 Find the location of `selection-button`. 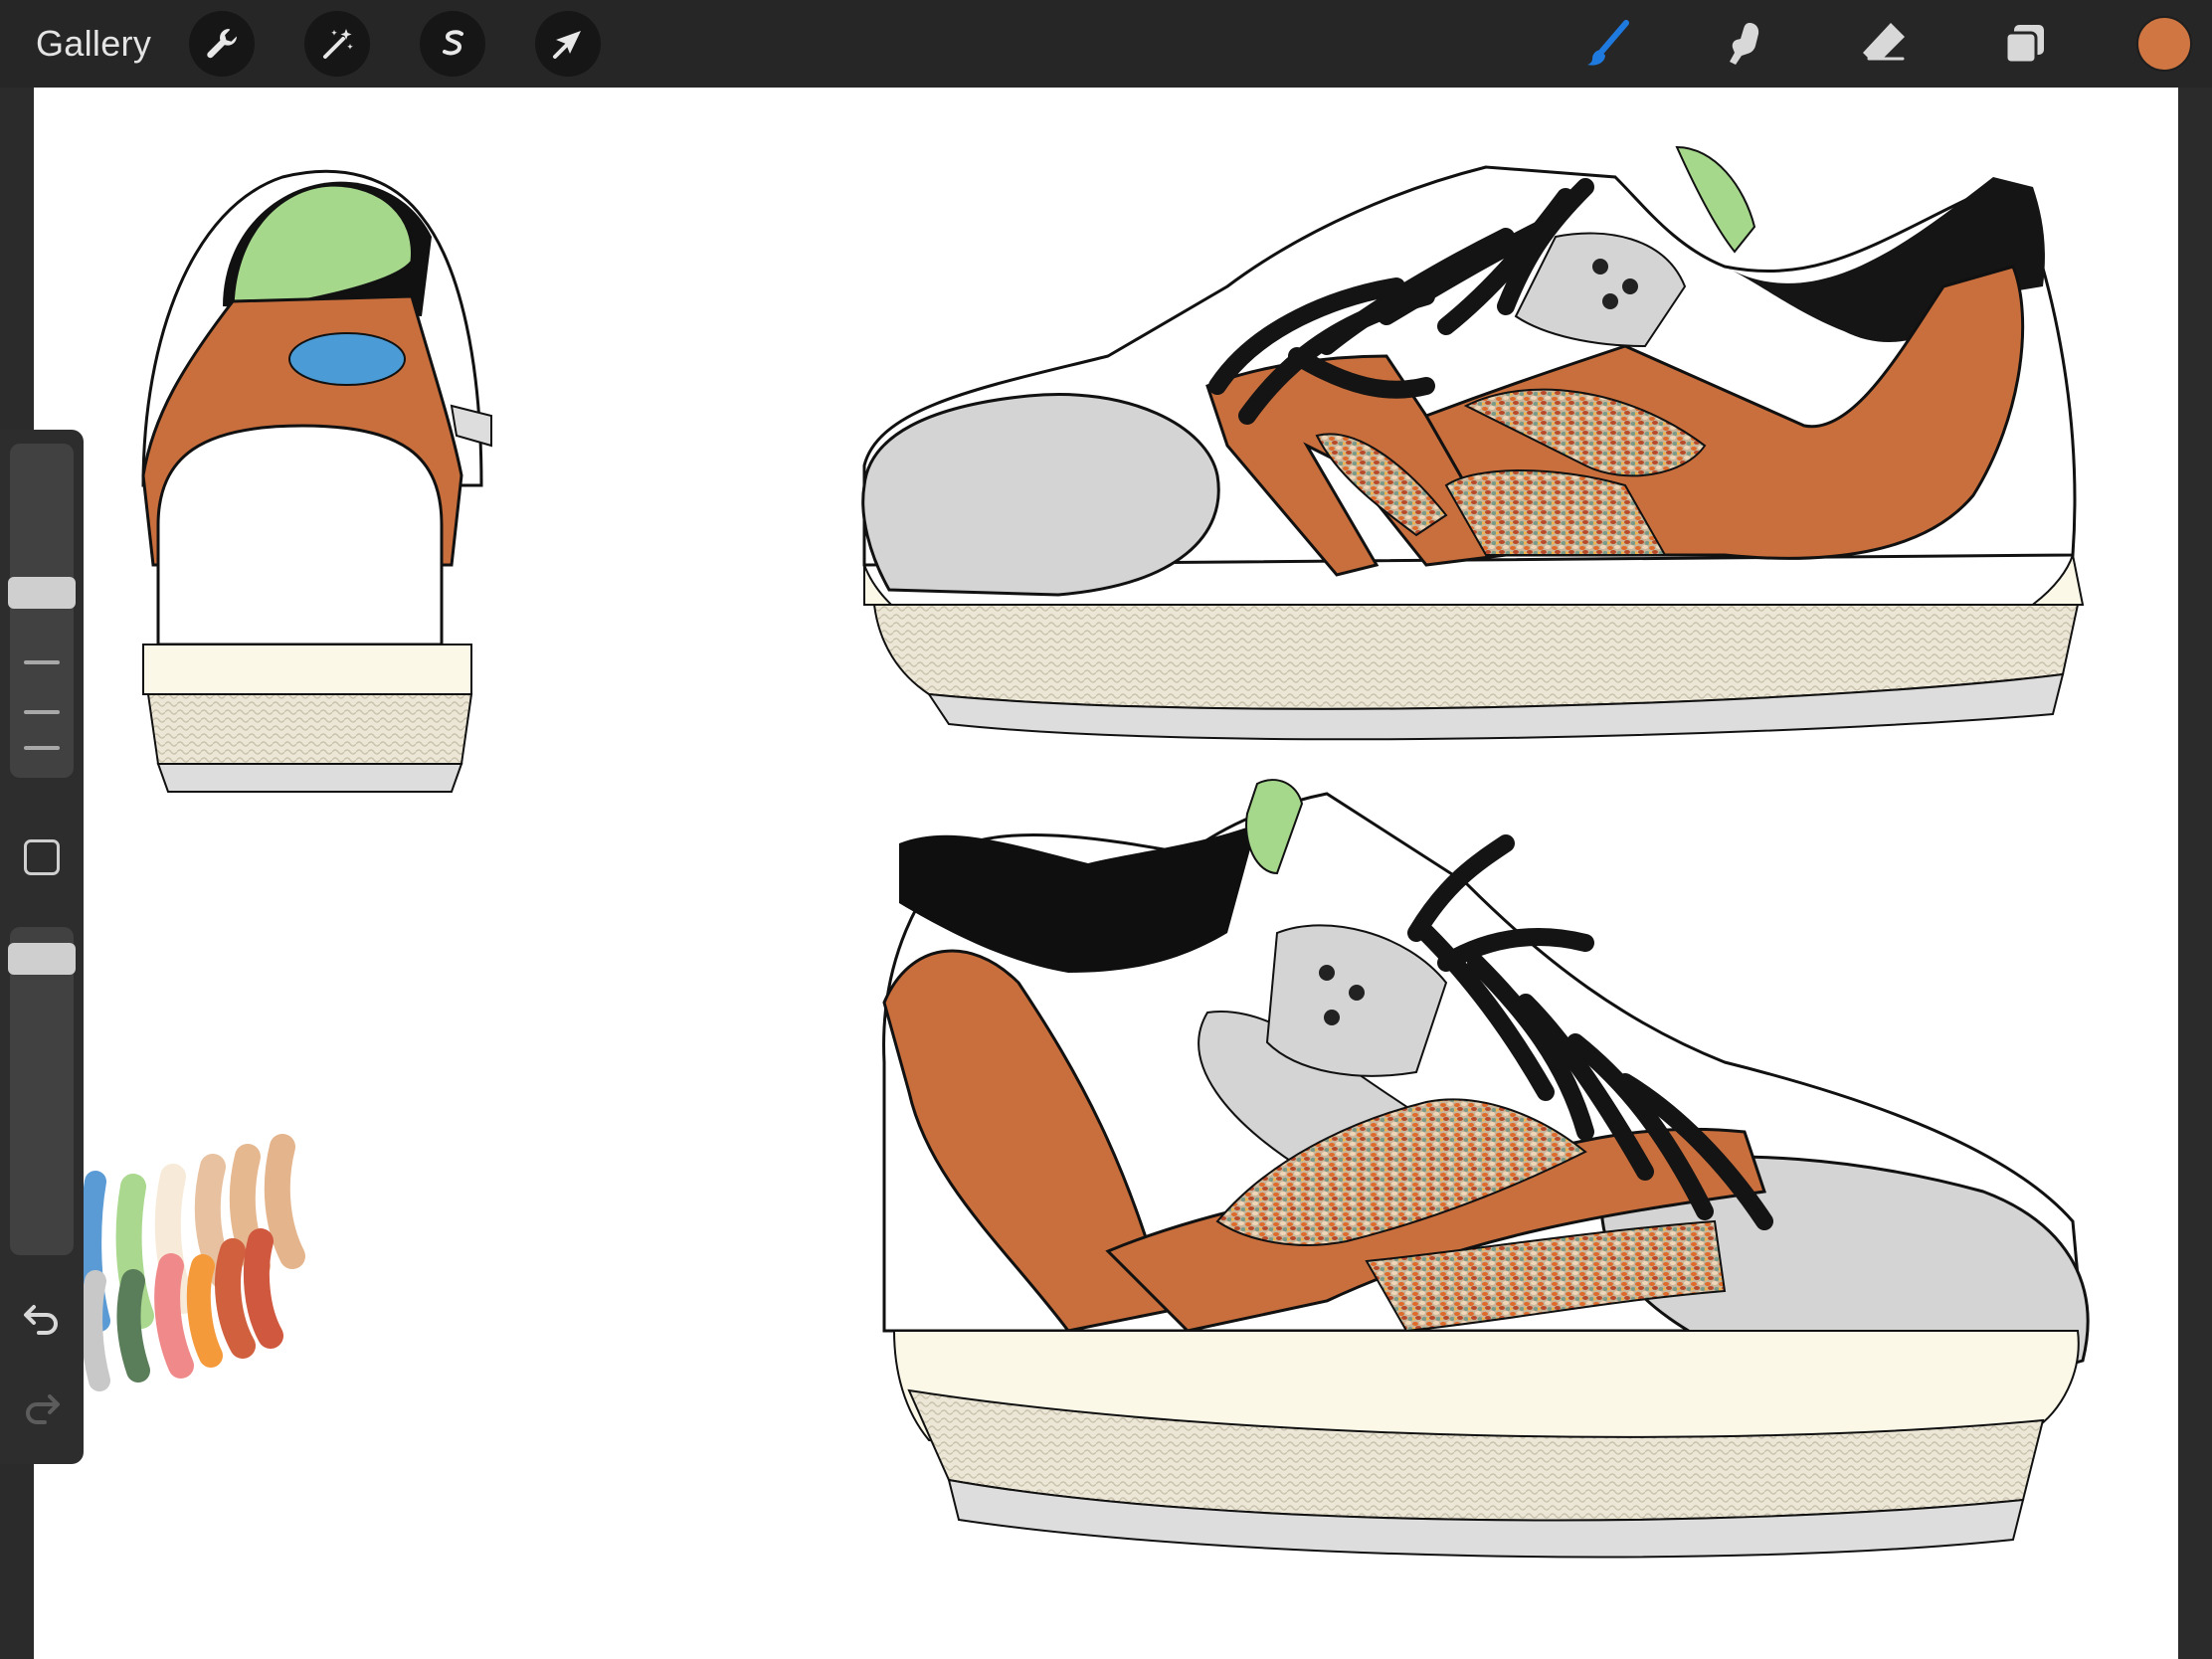

selection-button is located at coordinates (452, 44).